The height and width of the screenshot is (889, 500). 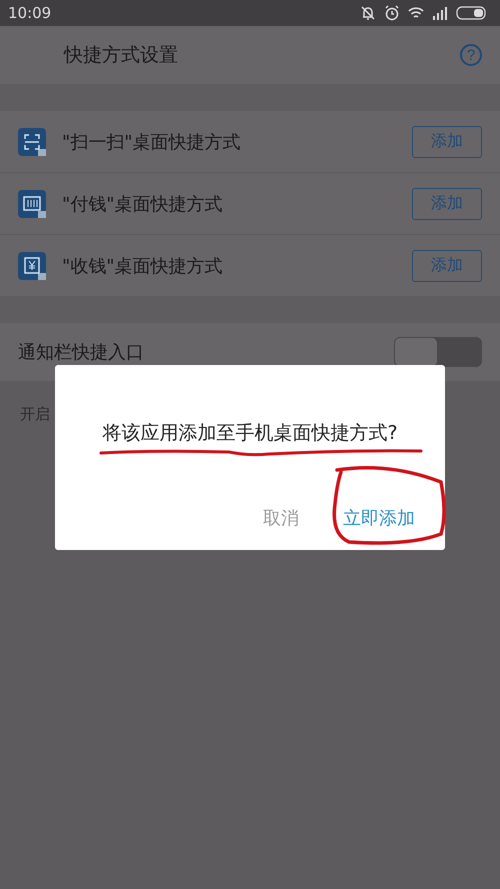 I want to click on help-button: ?, so click(x=471, y=55).